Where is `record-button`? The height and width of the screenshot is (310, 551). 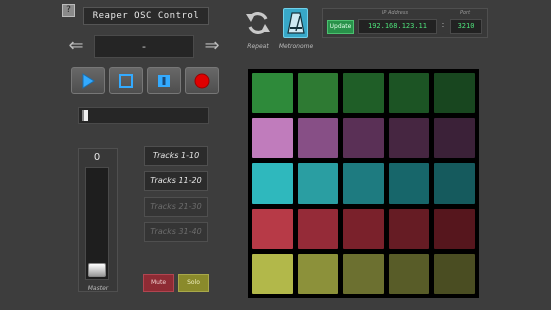 record-button is located at coordinates (202, 80).